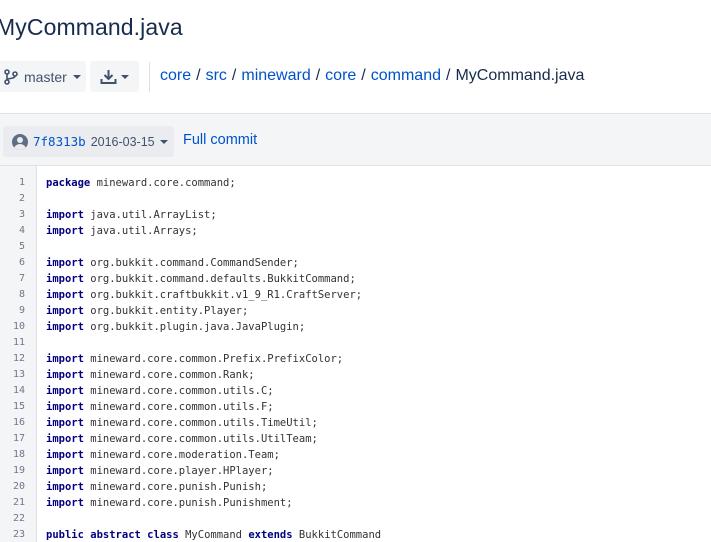 The height and width of the screenshot is (542, 711). Describe the element at coordinates (12, 311) in the screenshot. I see `line-number: 9` at that location.